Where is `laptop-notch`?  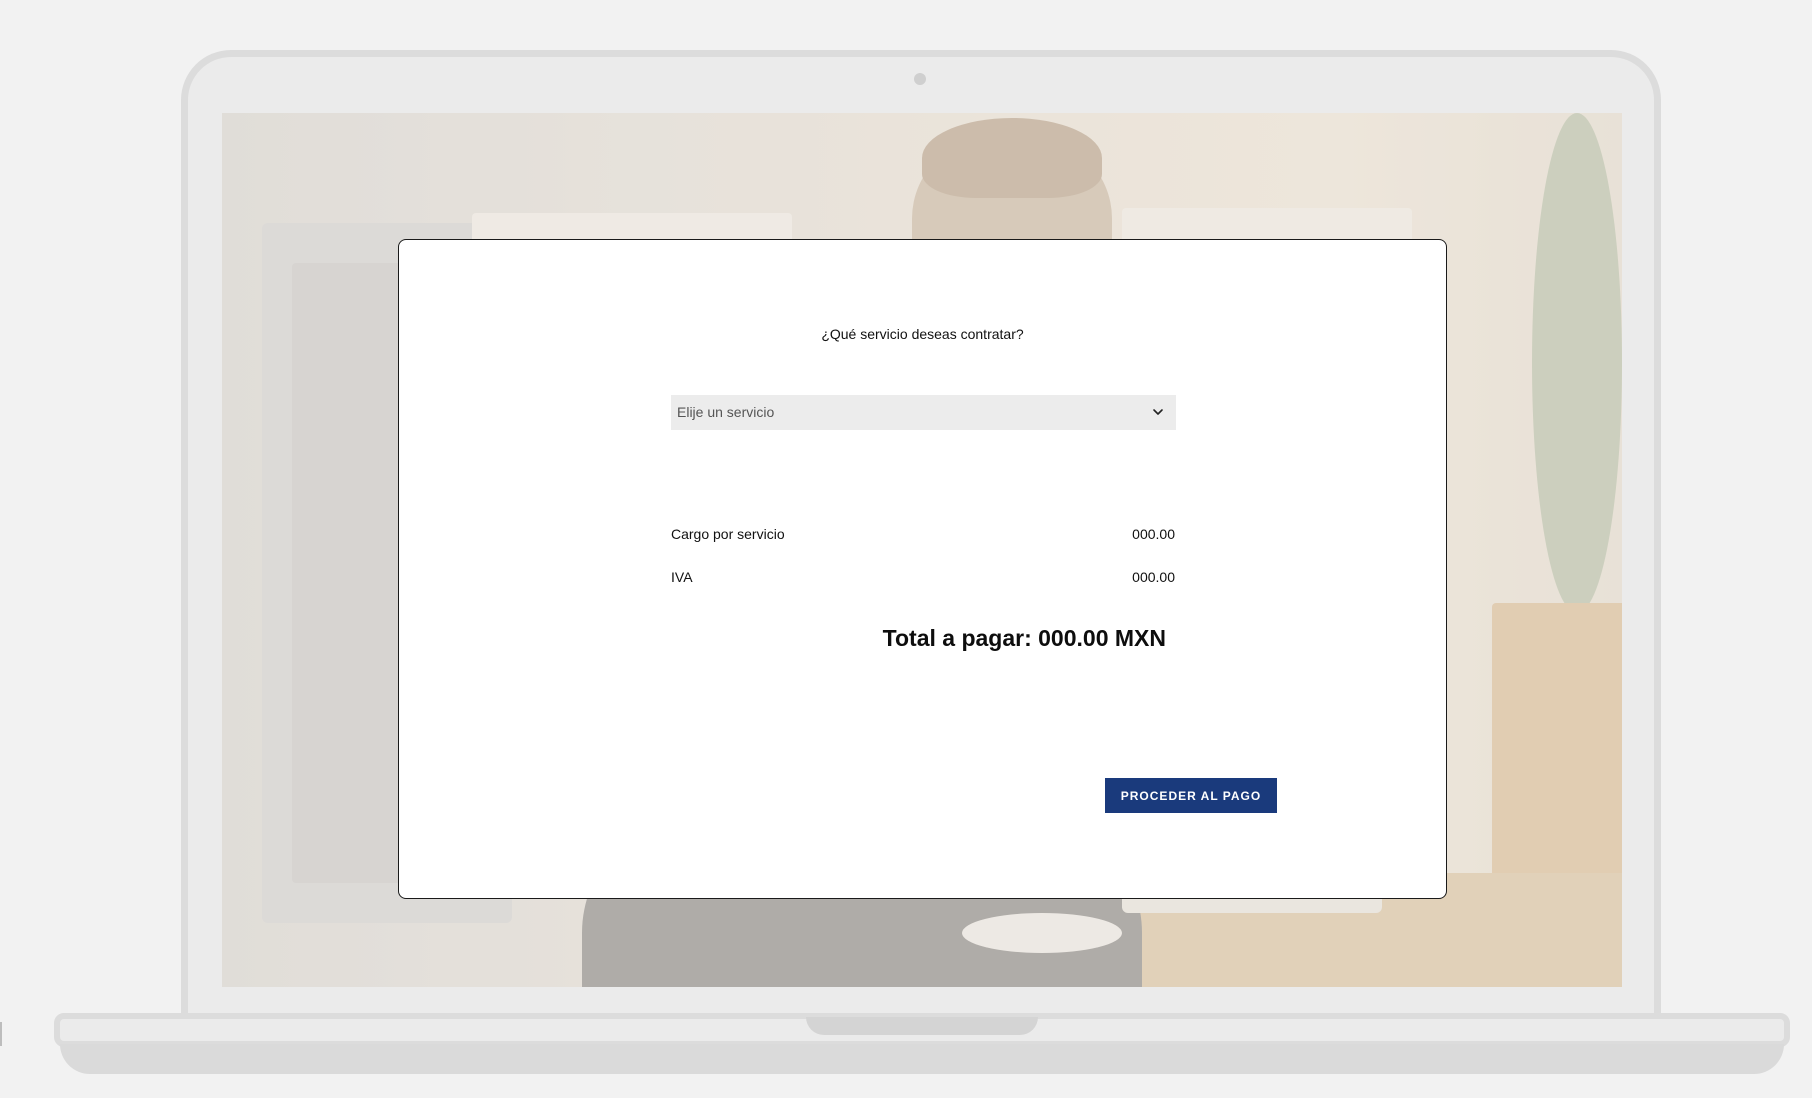 laptop-notch is located at coordinates (922, 1026).